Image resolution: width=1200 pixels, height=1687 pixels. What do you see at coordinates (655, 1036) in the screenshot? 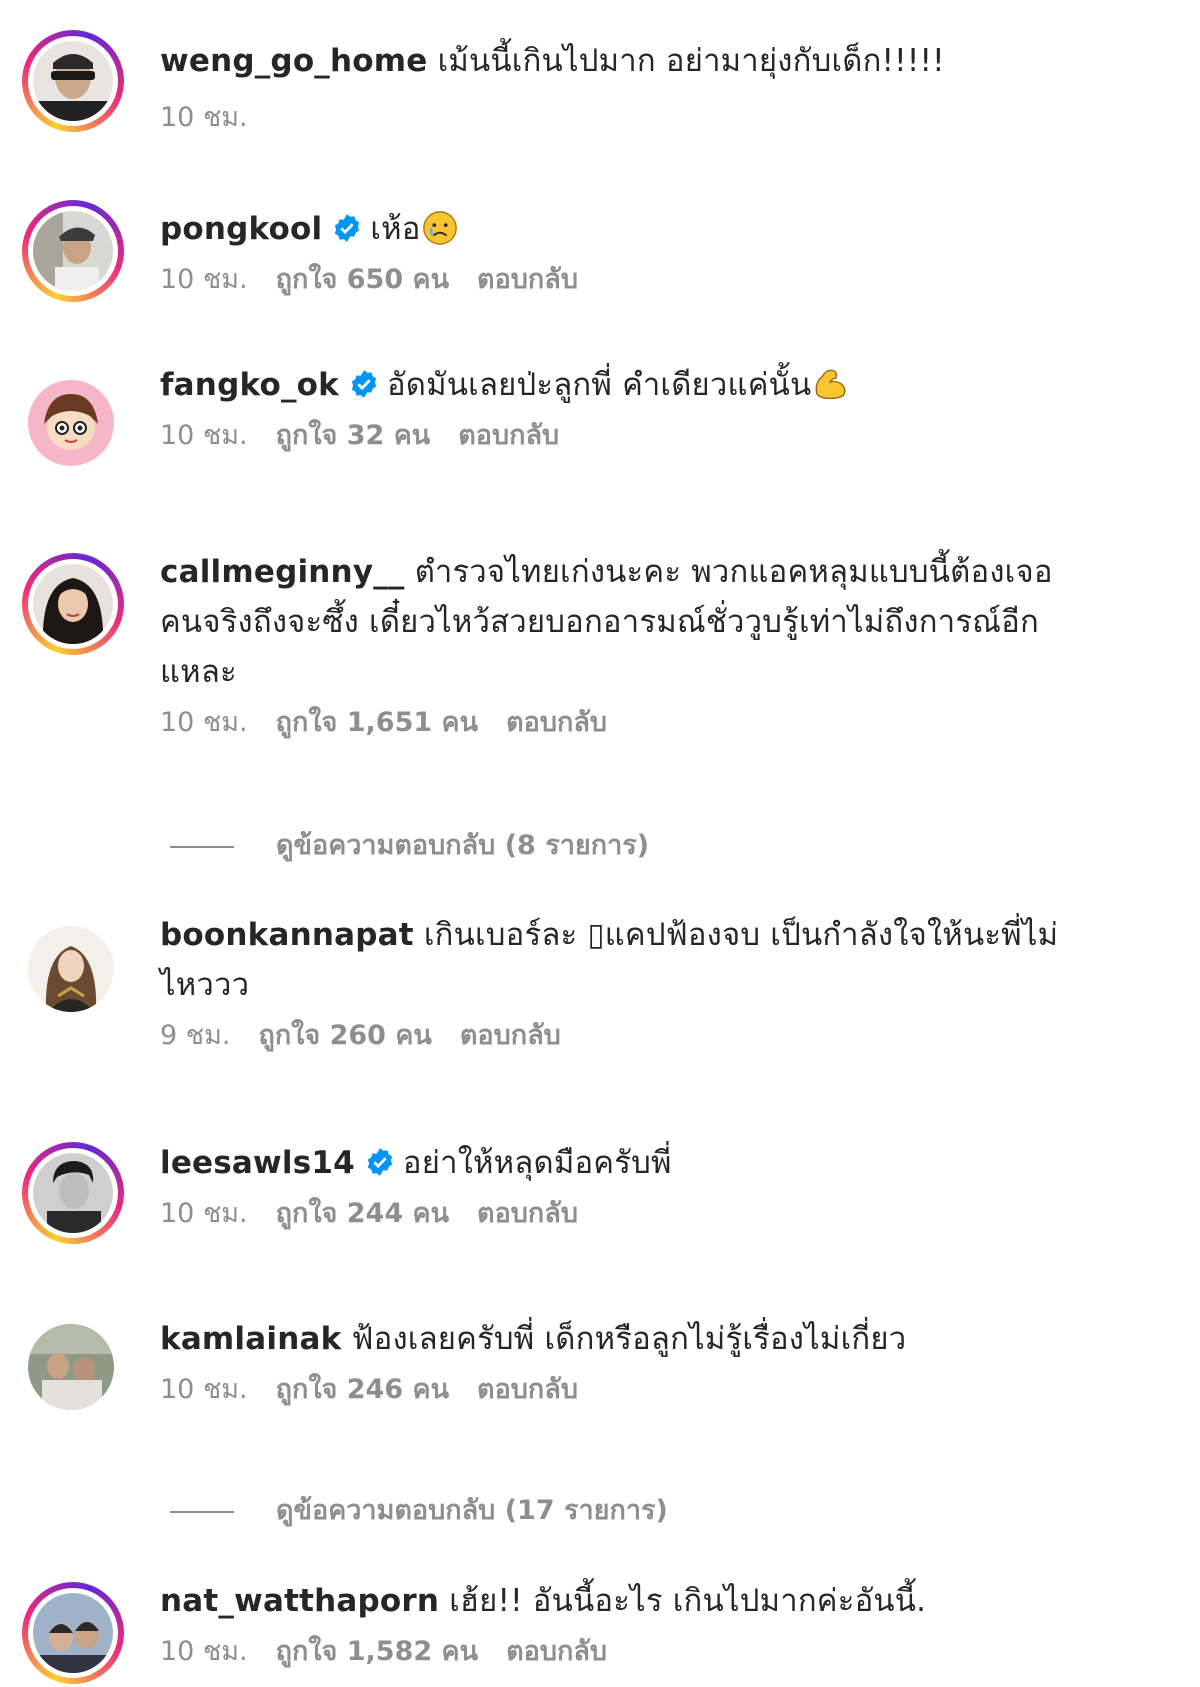
I see `comment-meta: 9 ชม. ถูกใจ 260 คน ตอบกลับ` at bounding box center [655, 1036].